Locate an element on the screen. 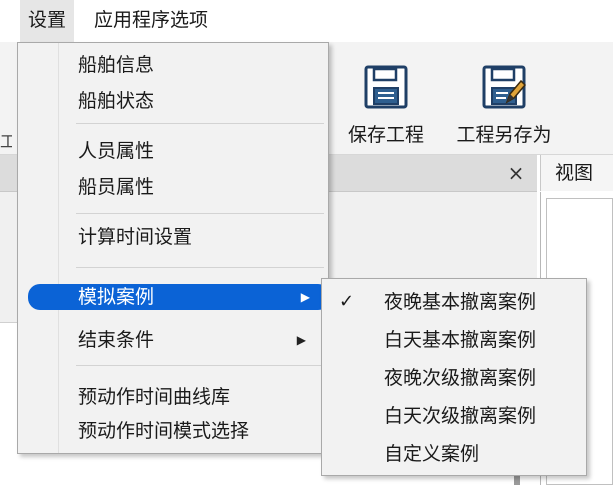 The height and width of the screenshot is (485, 613). toolbar-label-partial: 工 is located at coordinates (6, 140).